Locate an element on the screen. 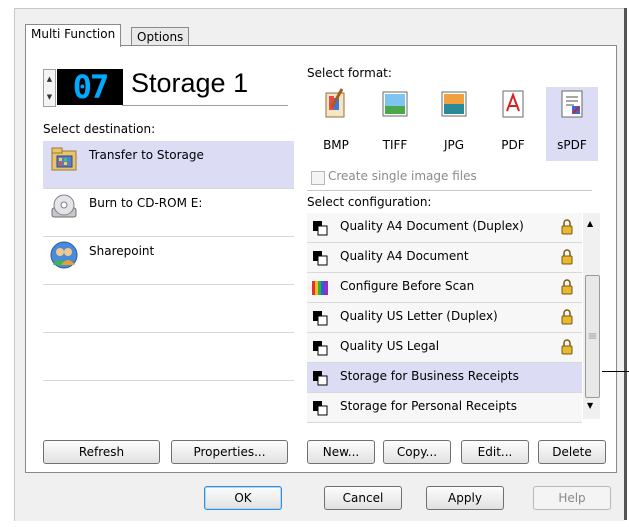  format-bmp: BMP is located at coordinates (336, 124).